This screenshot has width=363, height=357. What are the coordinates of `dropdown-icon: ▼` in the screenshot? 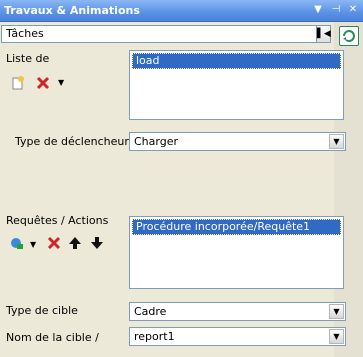 It's located at (318, 10).